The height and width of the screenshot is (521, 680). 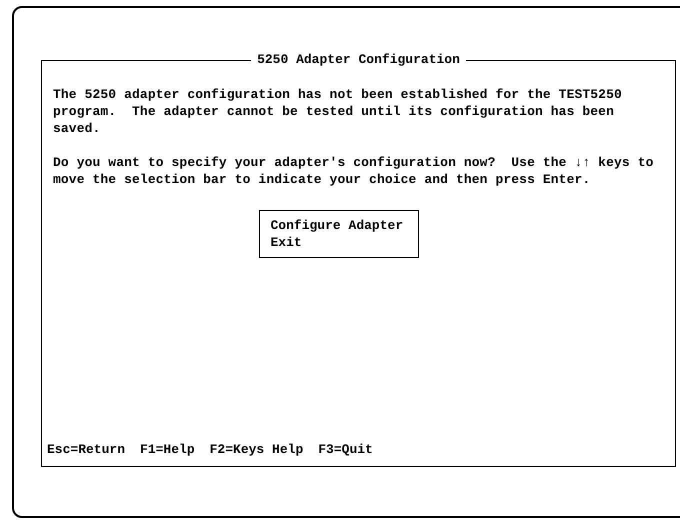 What do you see at coordinates (338, 225) in the screenshot?
I see `menu-item: Configure Adapter` at bounding box center [338, 225].